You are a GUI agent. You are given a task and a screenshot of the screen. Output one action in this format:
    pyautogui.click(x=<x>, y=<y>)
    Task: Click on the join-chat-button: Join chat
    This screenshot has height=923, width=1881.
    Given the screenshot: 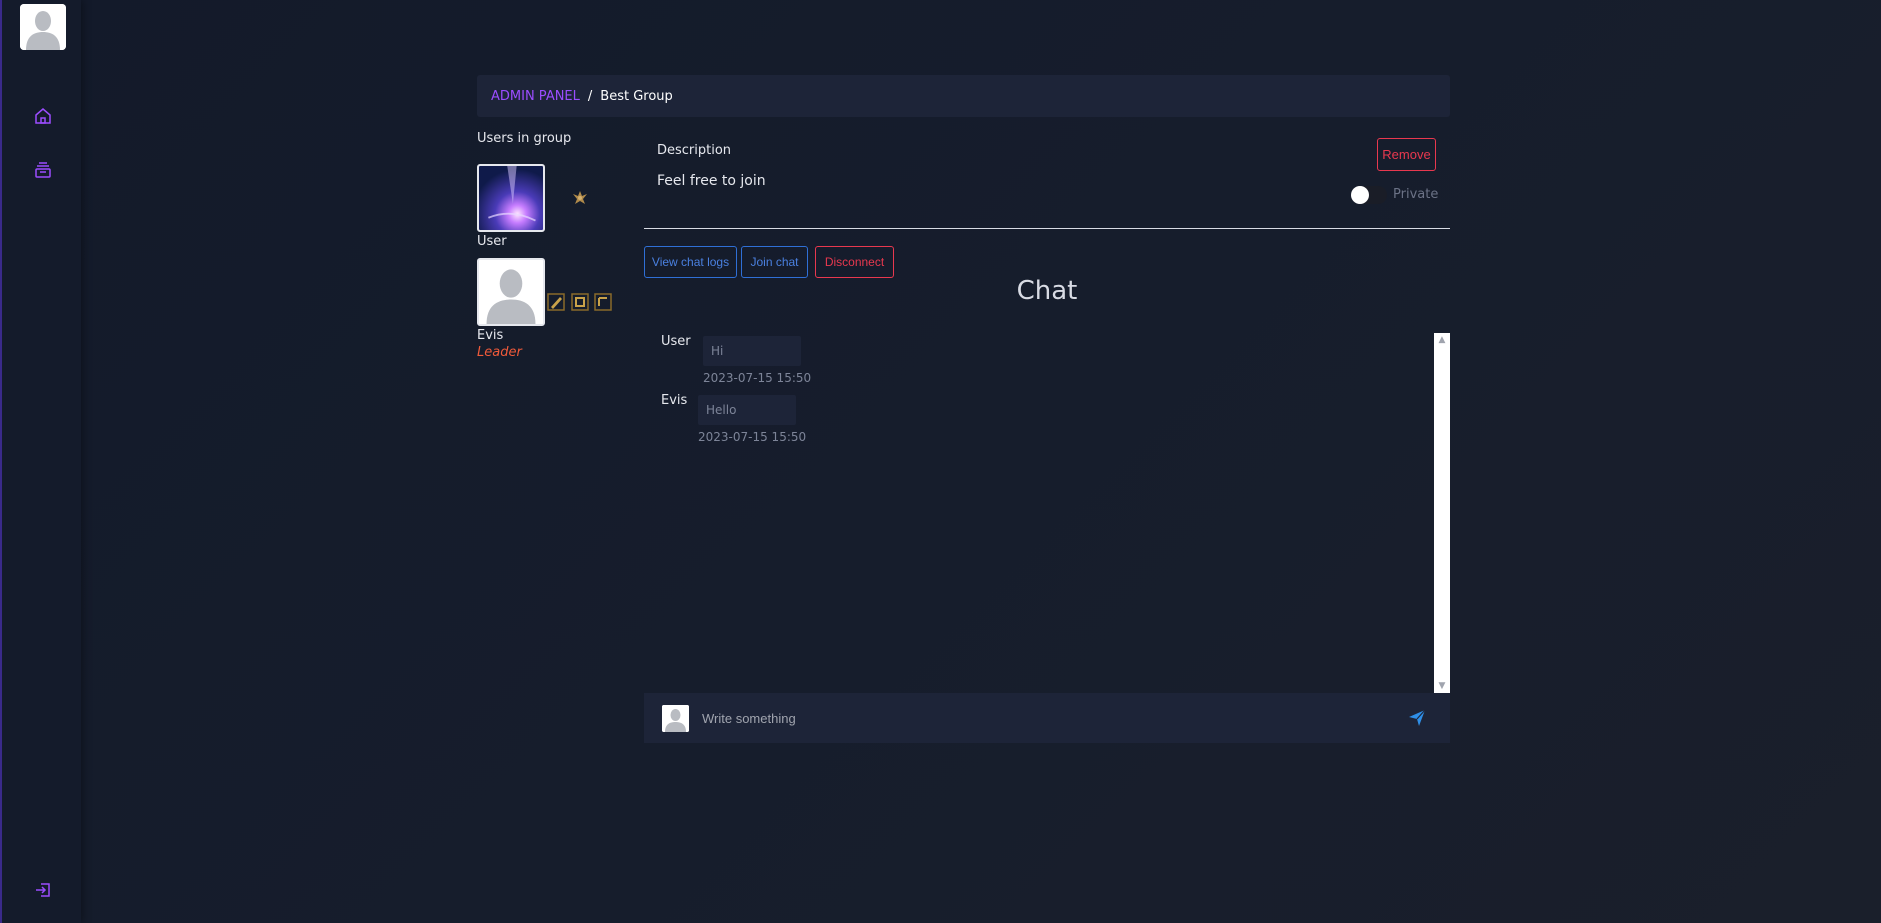 What is the action you would take?
    pyautogui.click(x=774, y=262)
    